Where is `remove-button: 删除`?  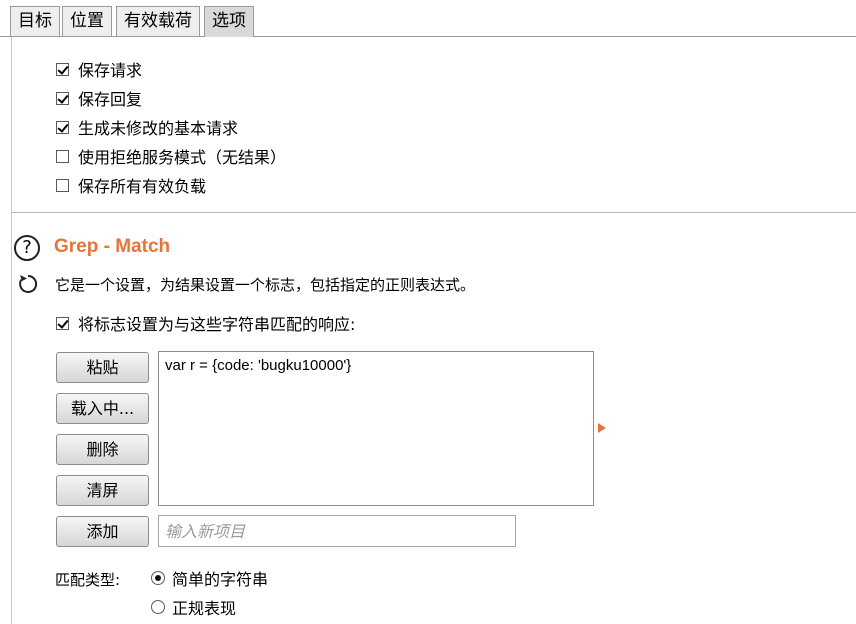
remove-button: 删除 is located at coordinates (102, 449).